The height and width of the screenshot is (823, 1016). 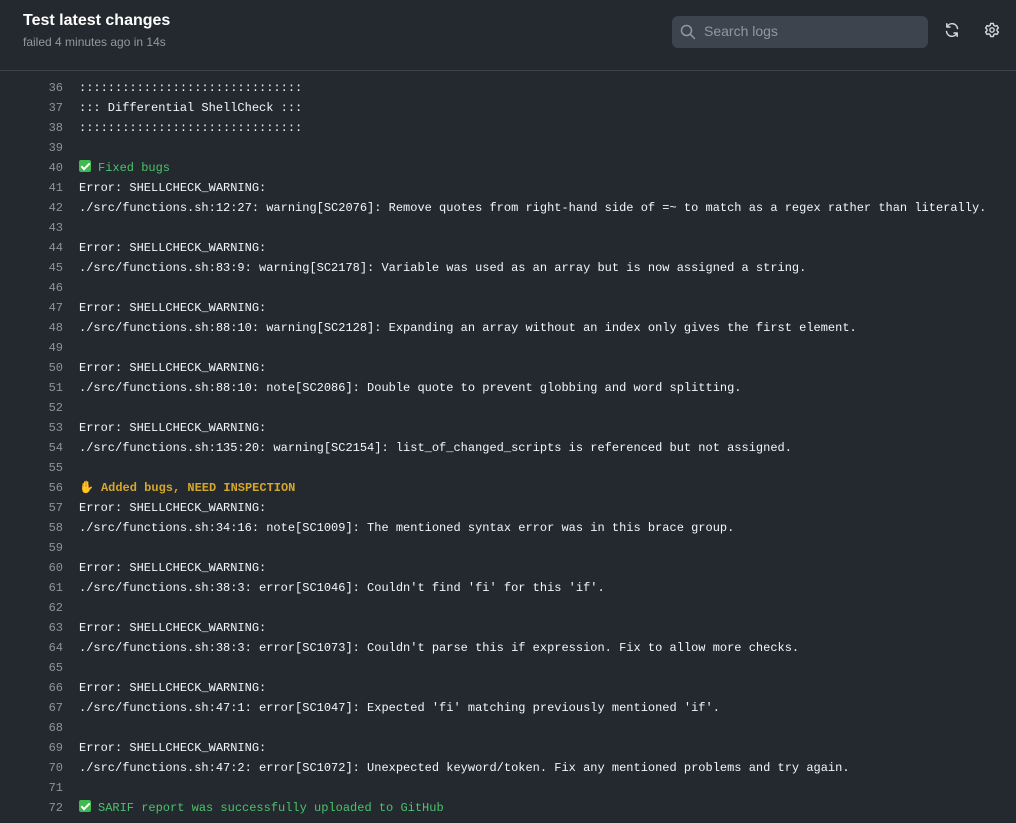 What do you see at coordinates (31, 428) in the screenshot?
I see `line-number: 53` at bounding box center [31, 428].